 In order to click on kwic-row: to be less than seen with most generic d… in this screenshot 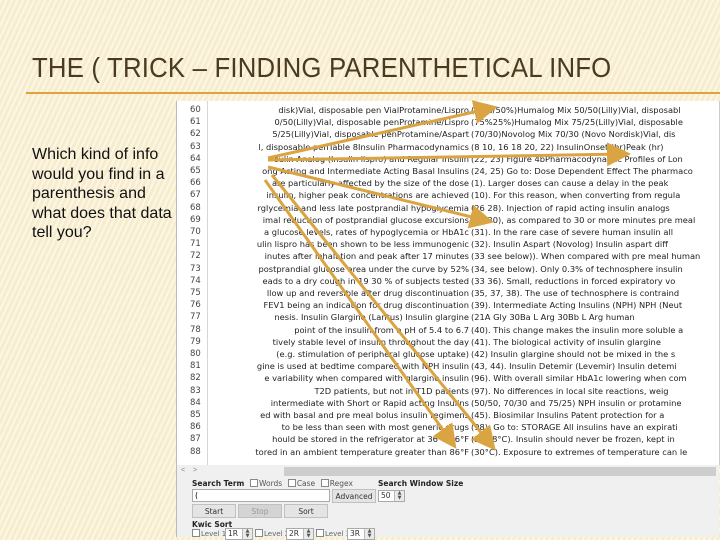, I will do `click(463, 427)`.